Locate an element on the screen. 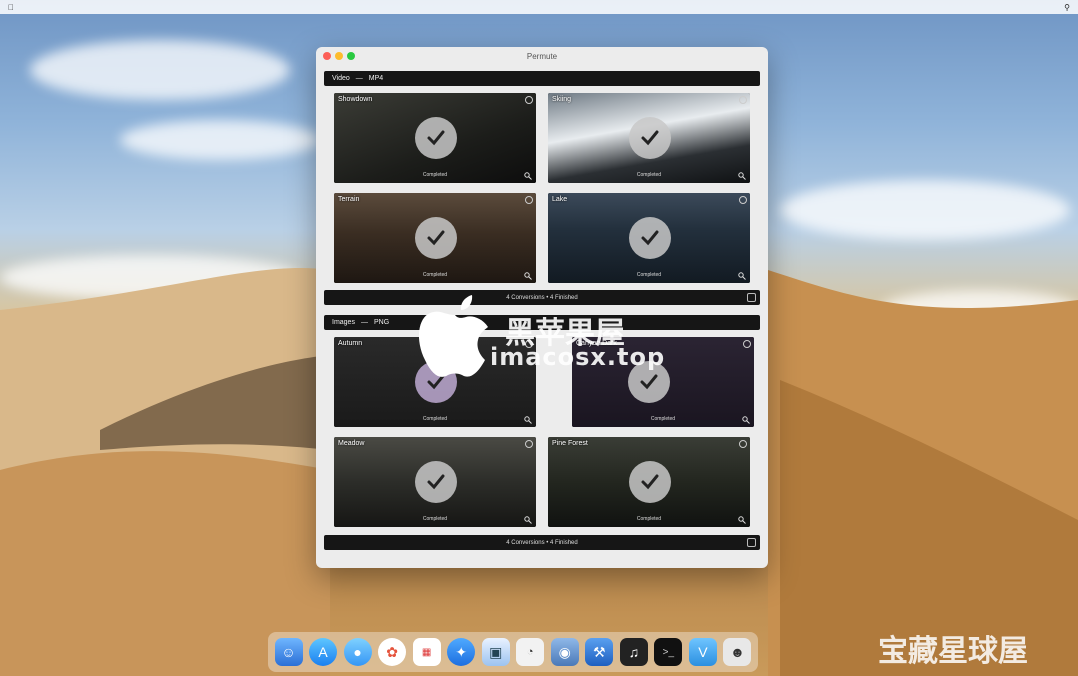 This screenshot has width=1078, height=676. format-selector: PNG is located at coordinates (381, 322).